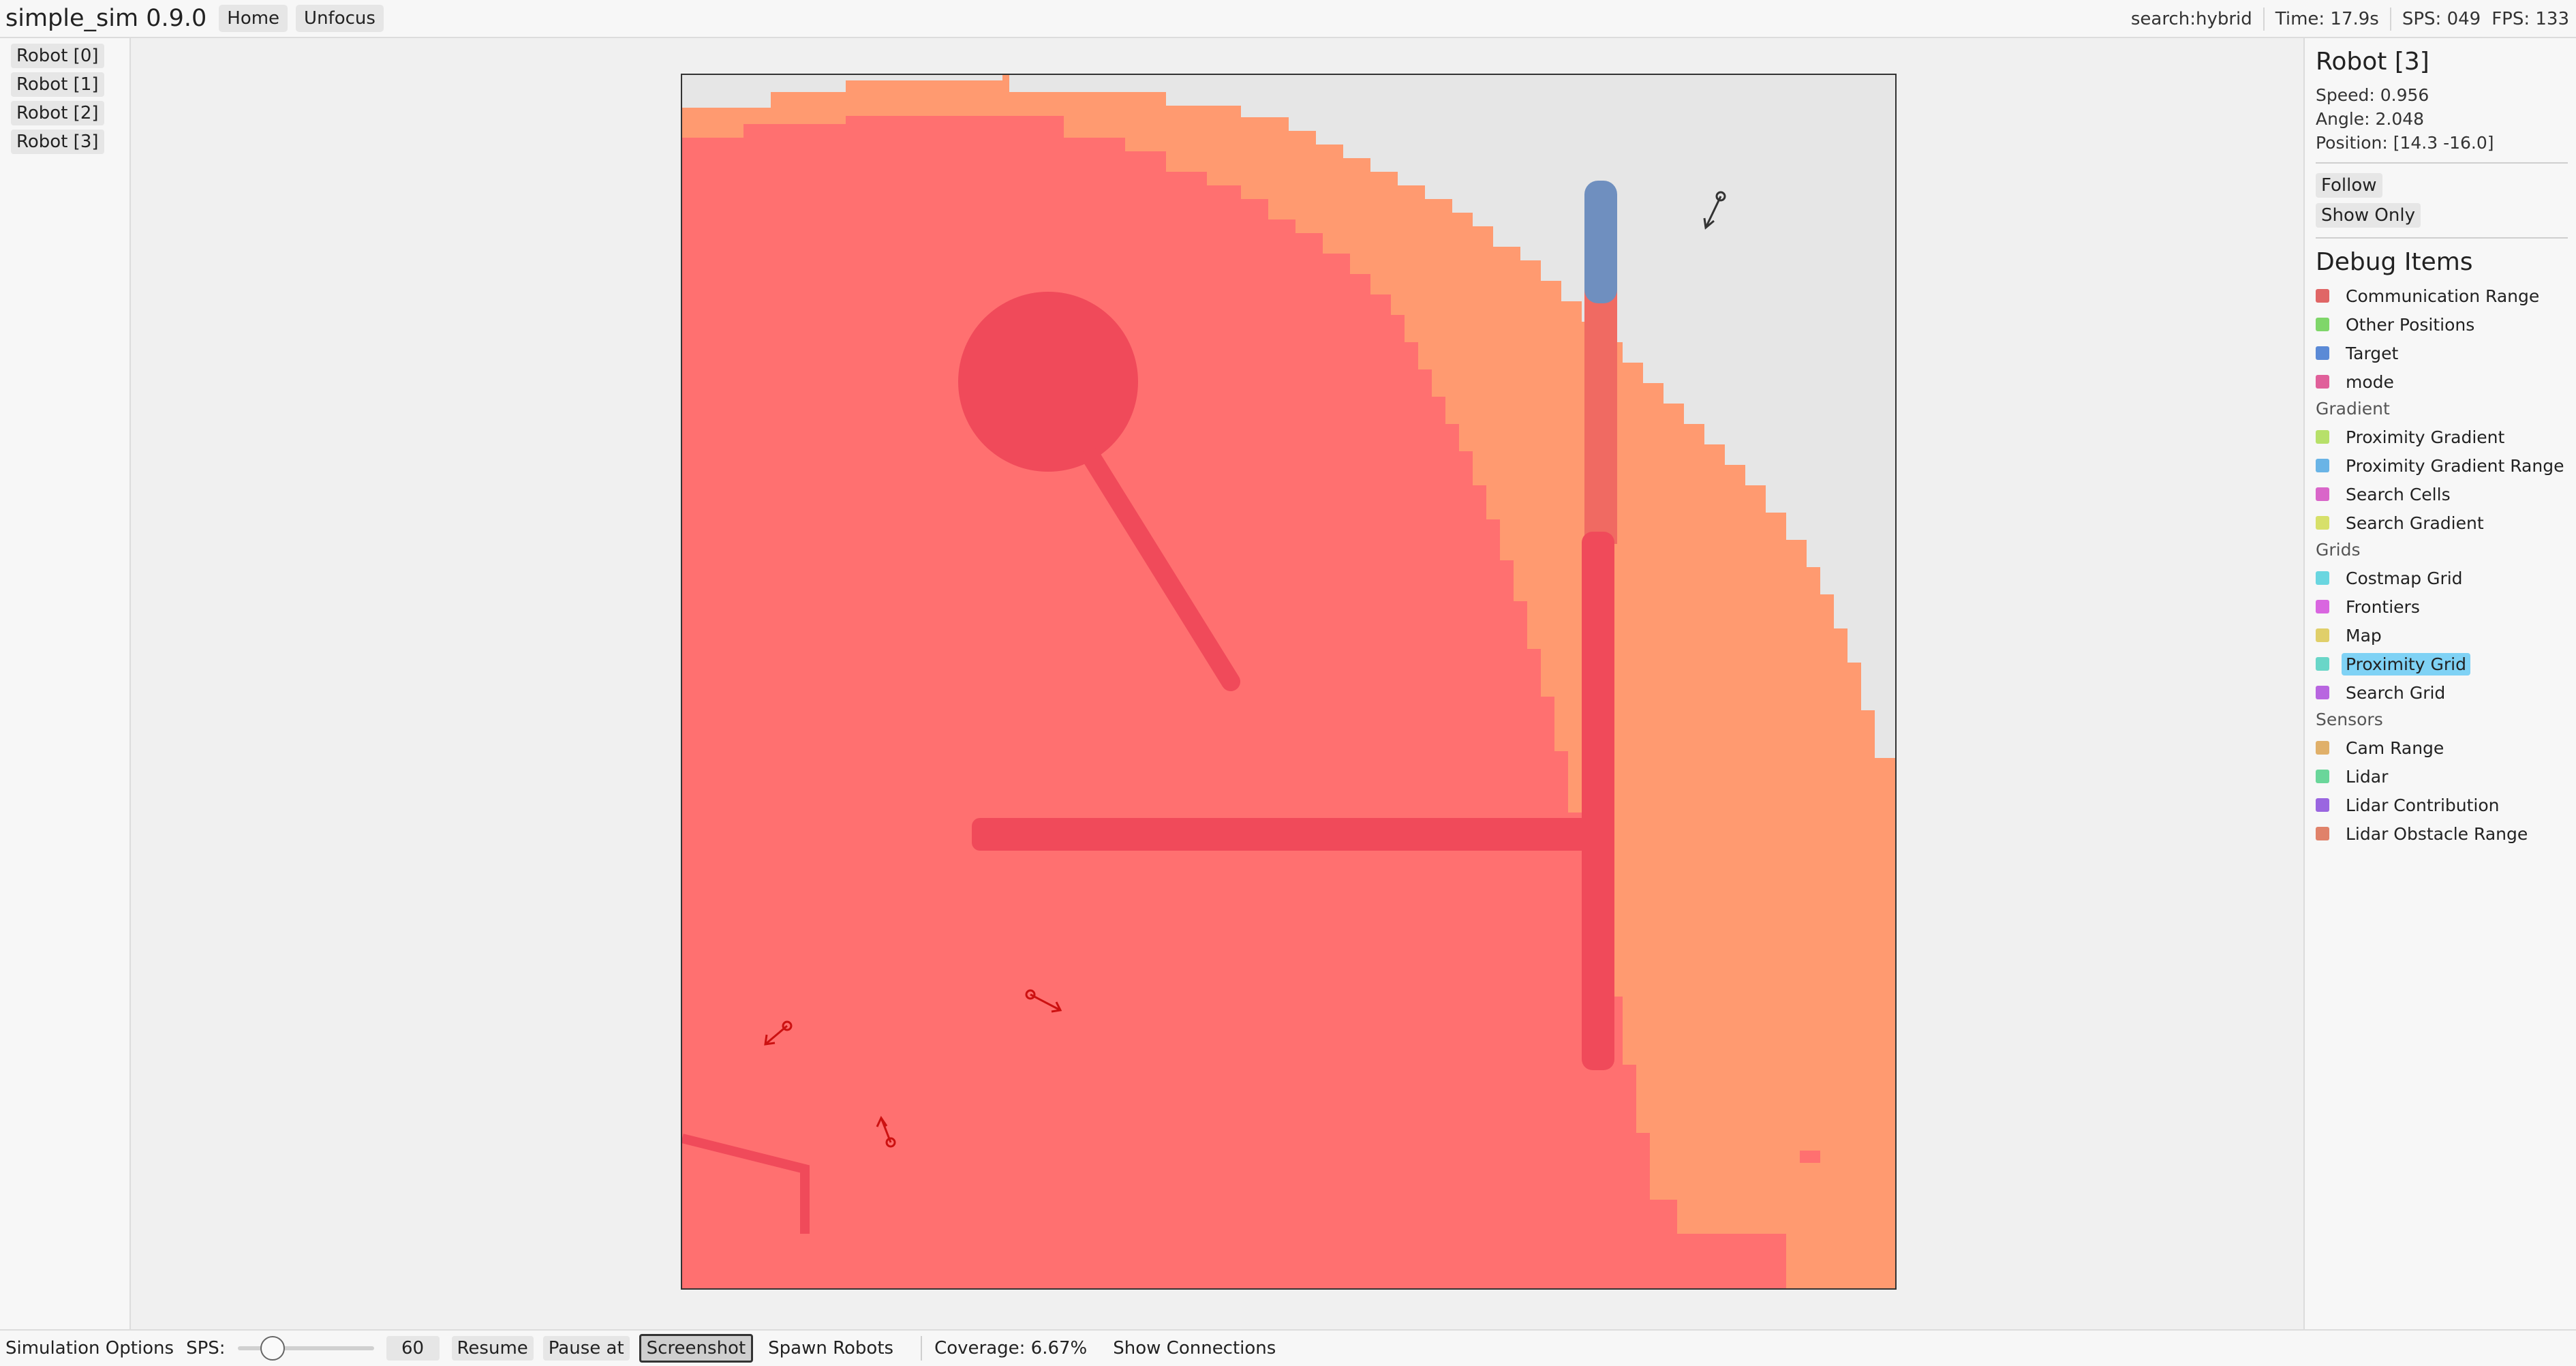 The width and height of the screenshot is (2576, 1366). What do you see at coordinates (2455, 465) in the screenshot?
I see `debug-item-label: Proximity Gradient Range` at bounding box center [2455, 465].